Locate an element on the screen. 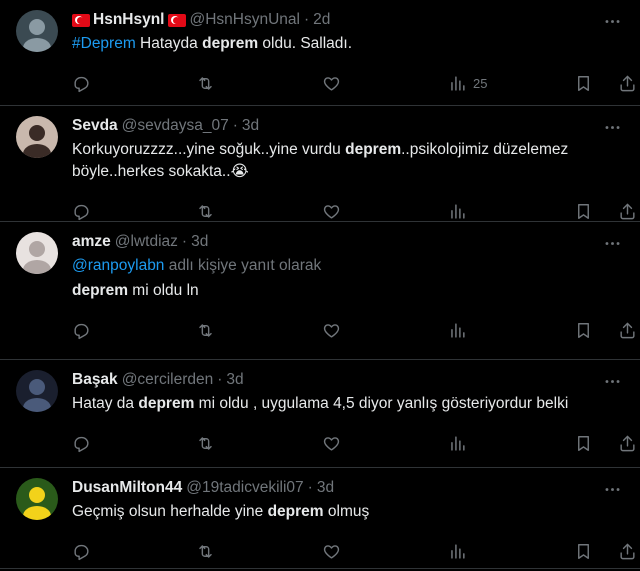 This screenshot has height=571, width=640. display-name: HsnHsynl is located at coordinates (129, 20).